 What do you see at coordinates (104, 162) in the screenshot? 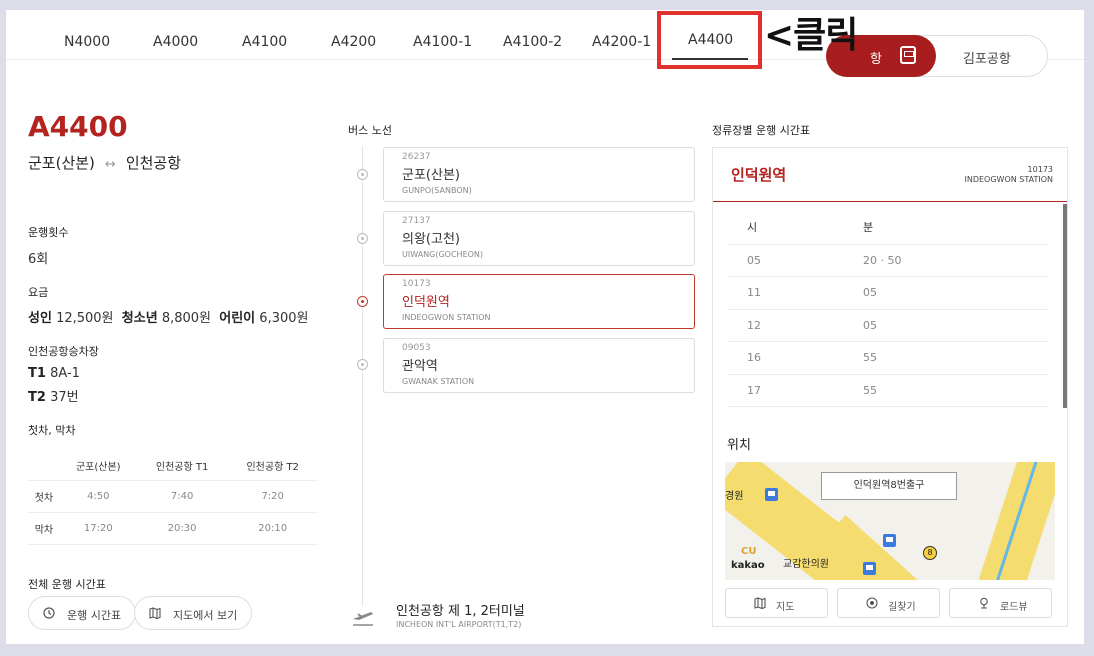
I see `route-path: 군포(산본) ↔ 인천공항` at bounding box center [104, 162].